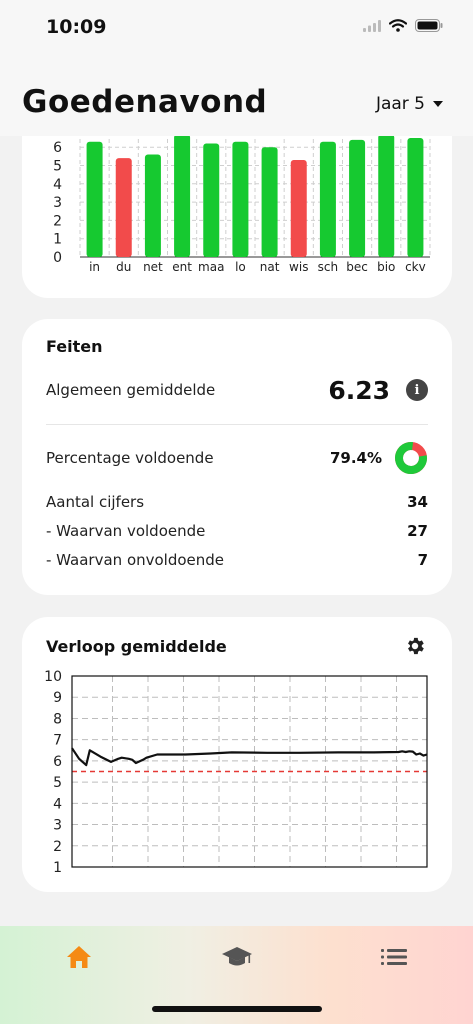 The width and height of the screenshot is (473, 1024). I want to click on x-tick-label: maa, so click(211, 267).